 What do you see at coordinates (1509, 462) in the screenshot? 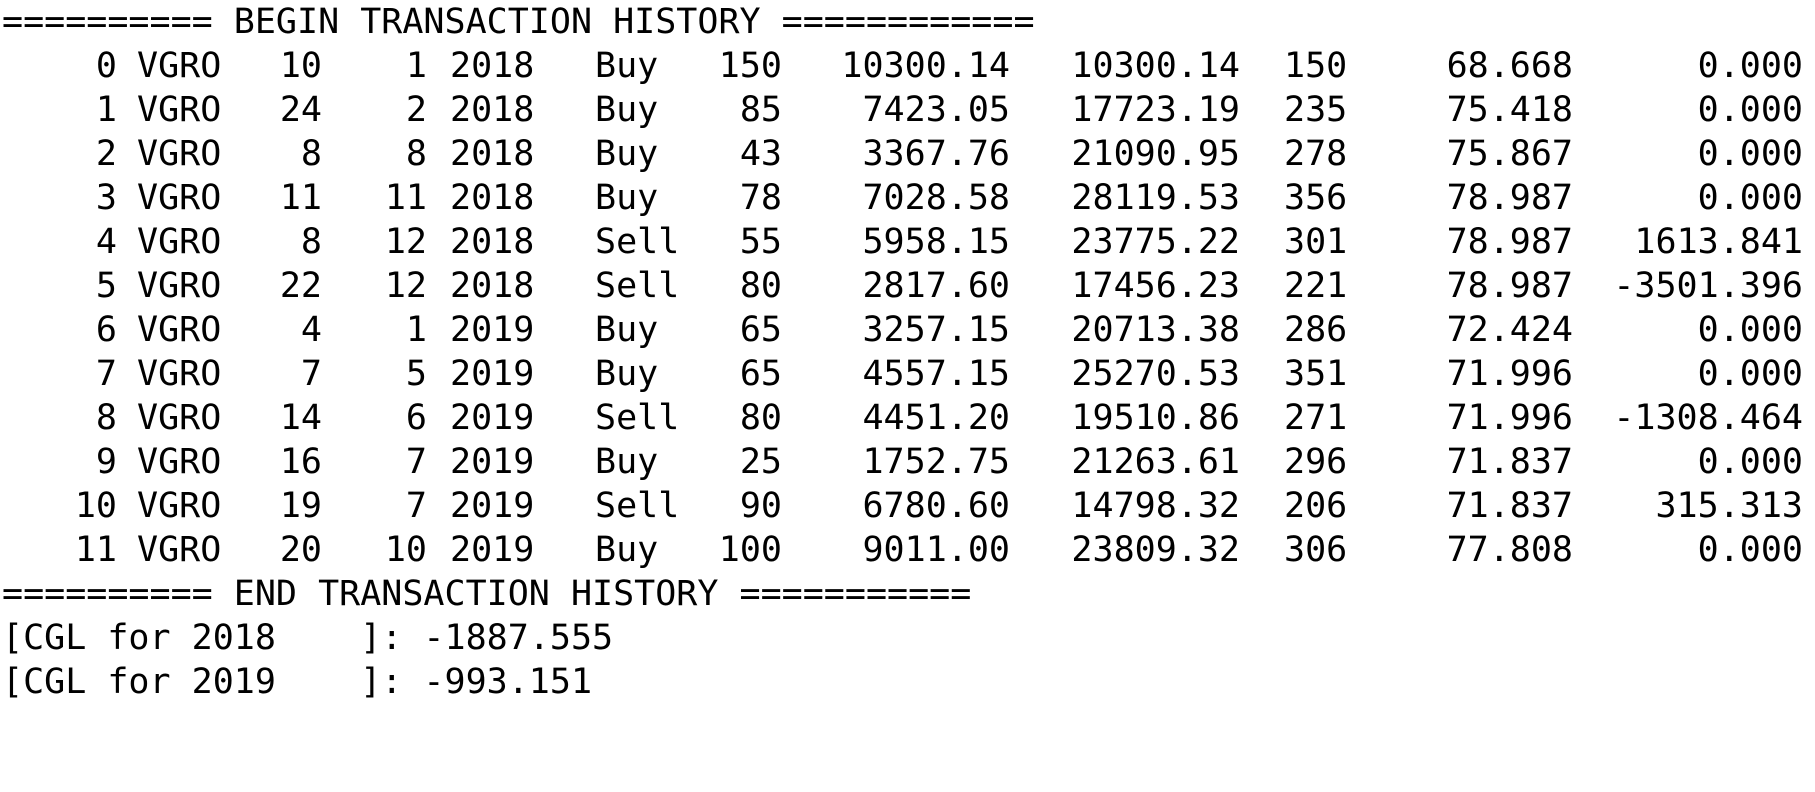
I see `row-acb-per-share: 71.837` at bounding box center [1509, 462].